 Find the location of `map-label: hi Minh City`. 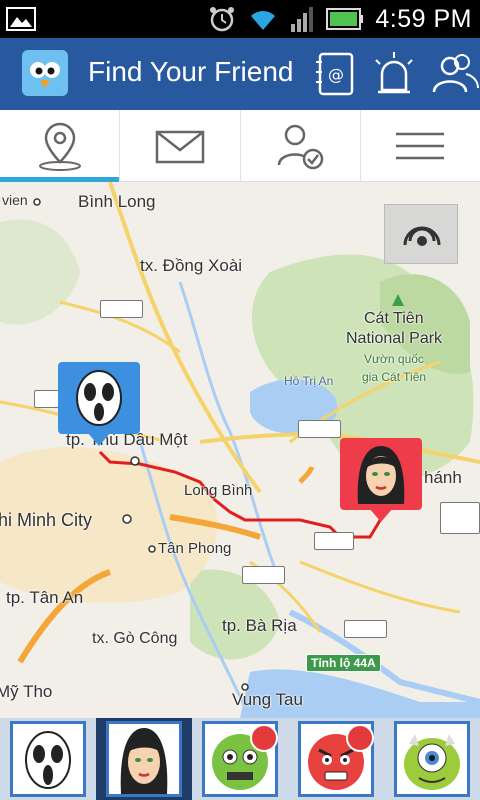

map-label: hi Minh City is located at coordinates (46, 520).